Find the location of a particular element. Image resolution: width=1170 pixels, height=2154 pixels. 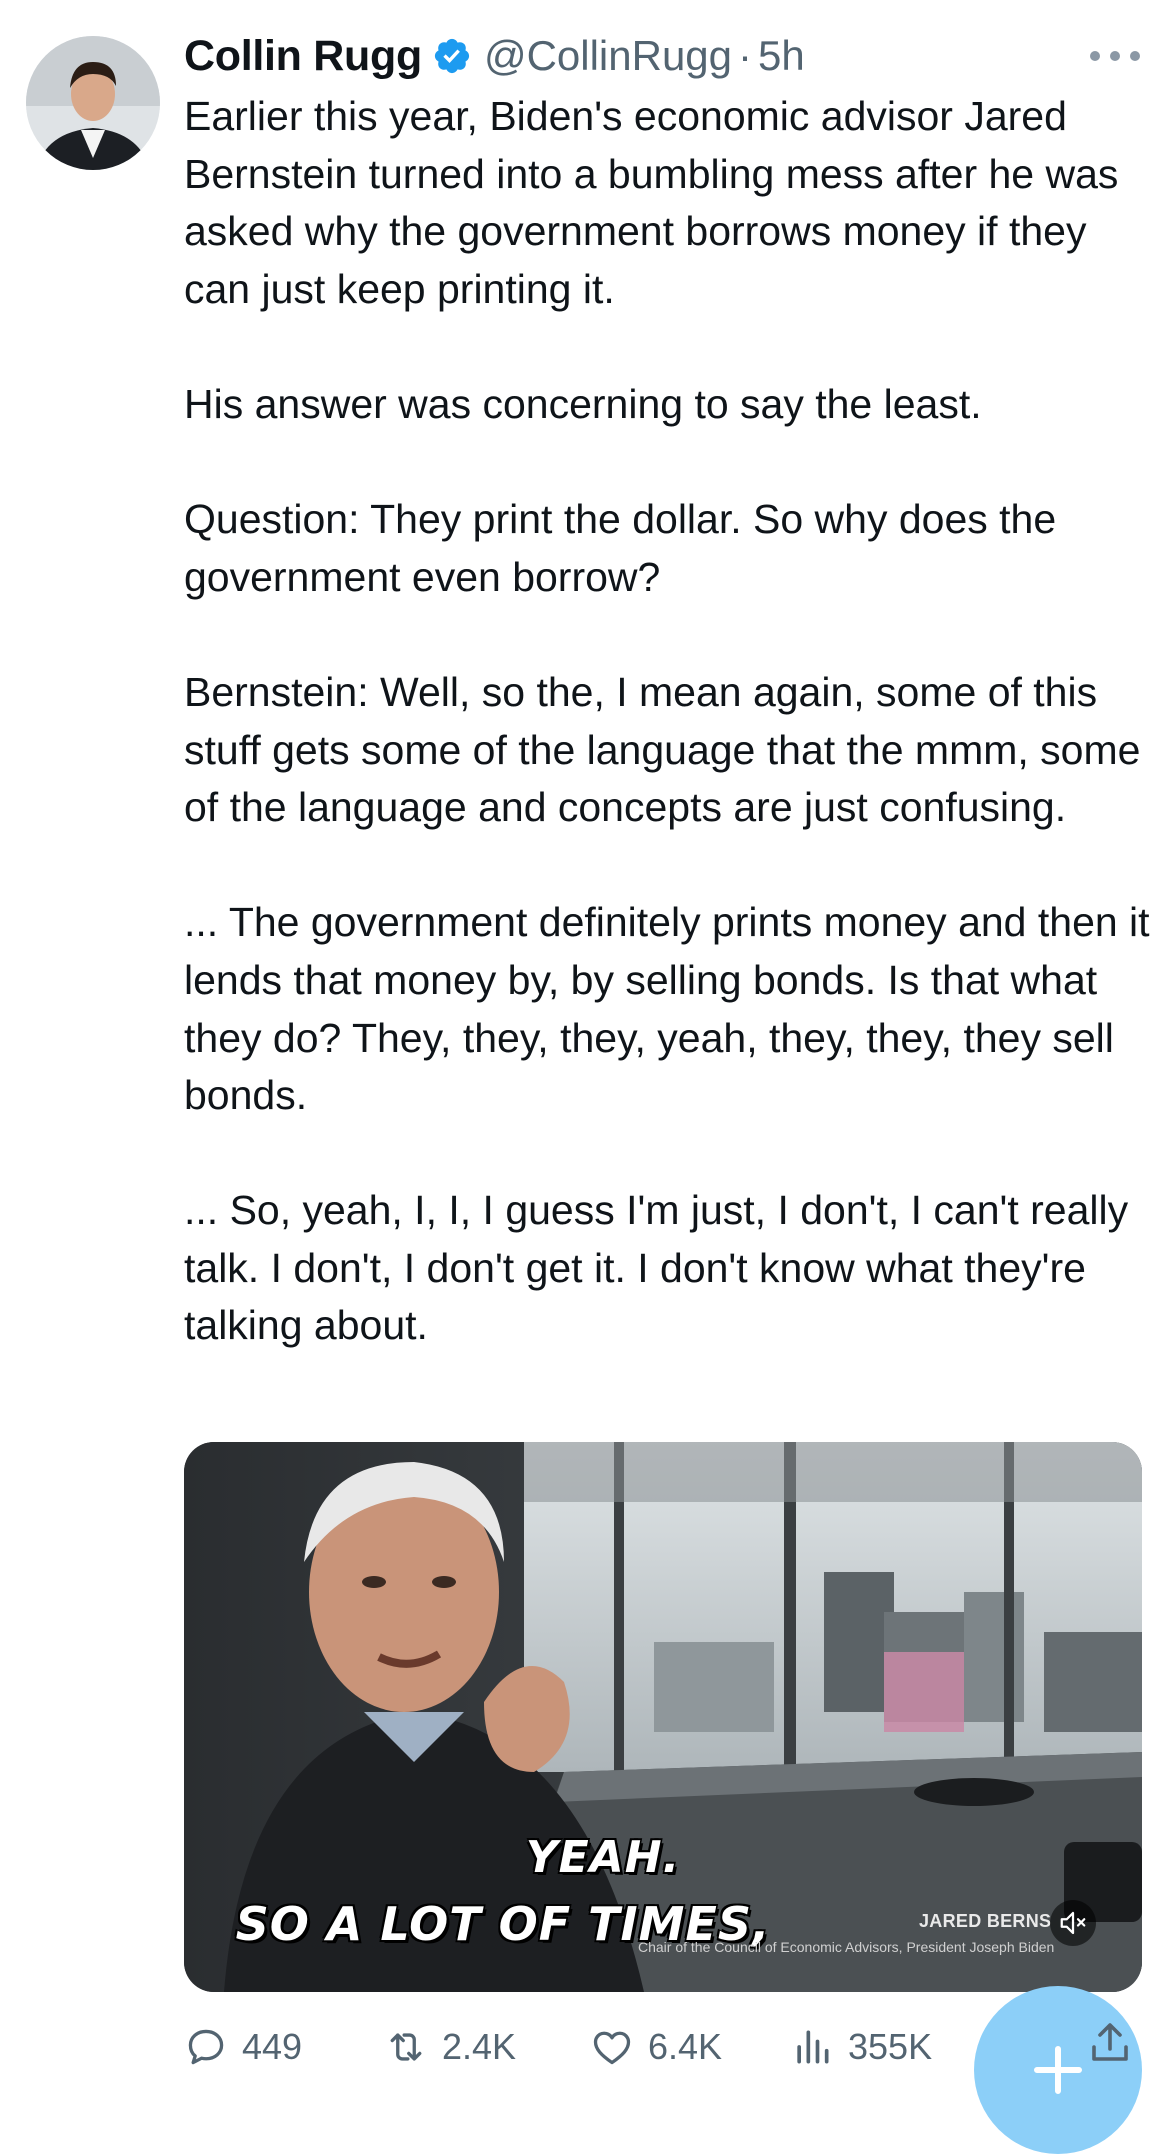

post-time: 5h is located at coordinates (781, 56).